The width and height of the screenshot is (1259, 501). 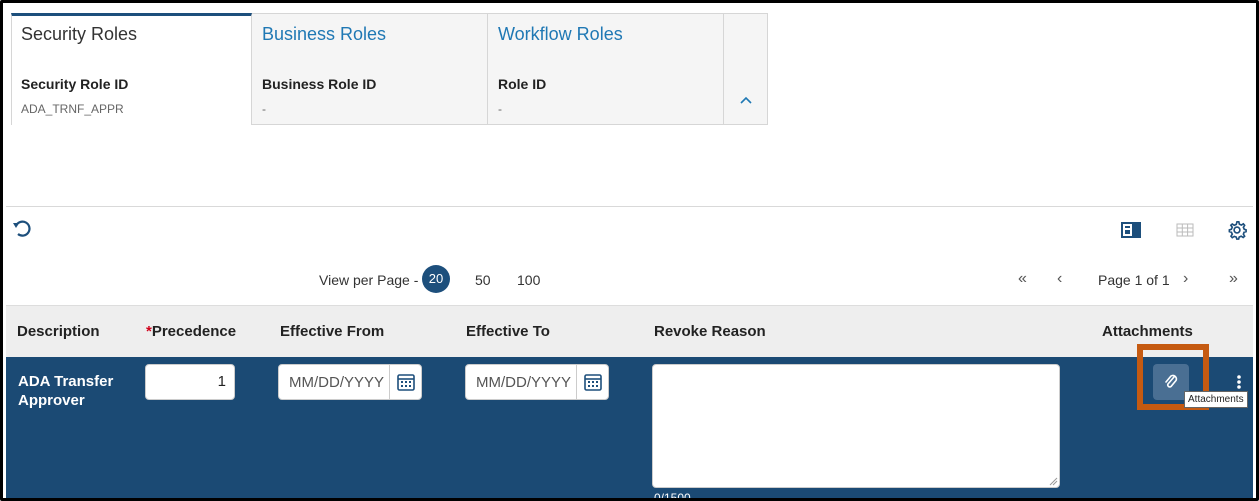 What do you see at coordinates (1237, 230) in the screenshot?
I see `gear-icon` at bounding box center [1237, 230].